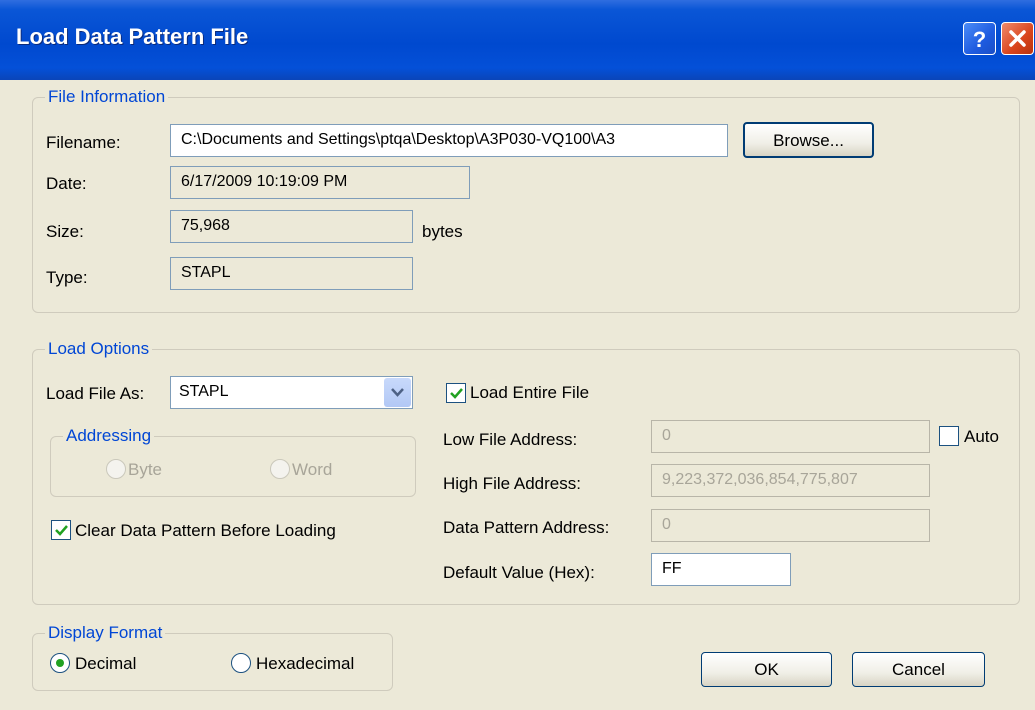 This screenshot has width=1035, height=710. Describe the element at coordinates (526, 527) in the screenshot. I see `data-pattern-address-label: Data Pattern Address:` at that location.